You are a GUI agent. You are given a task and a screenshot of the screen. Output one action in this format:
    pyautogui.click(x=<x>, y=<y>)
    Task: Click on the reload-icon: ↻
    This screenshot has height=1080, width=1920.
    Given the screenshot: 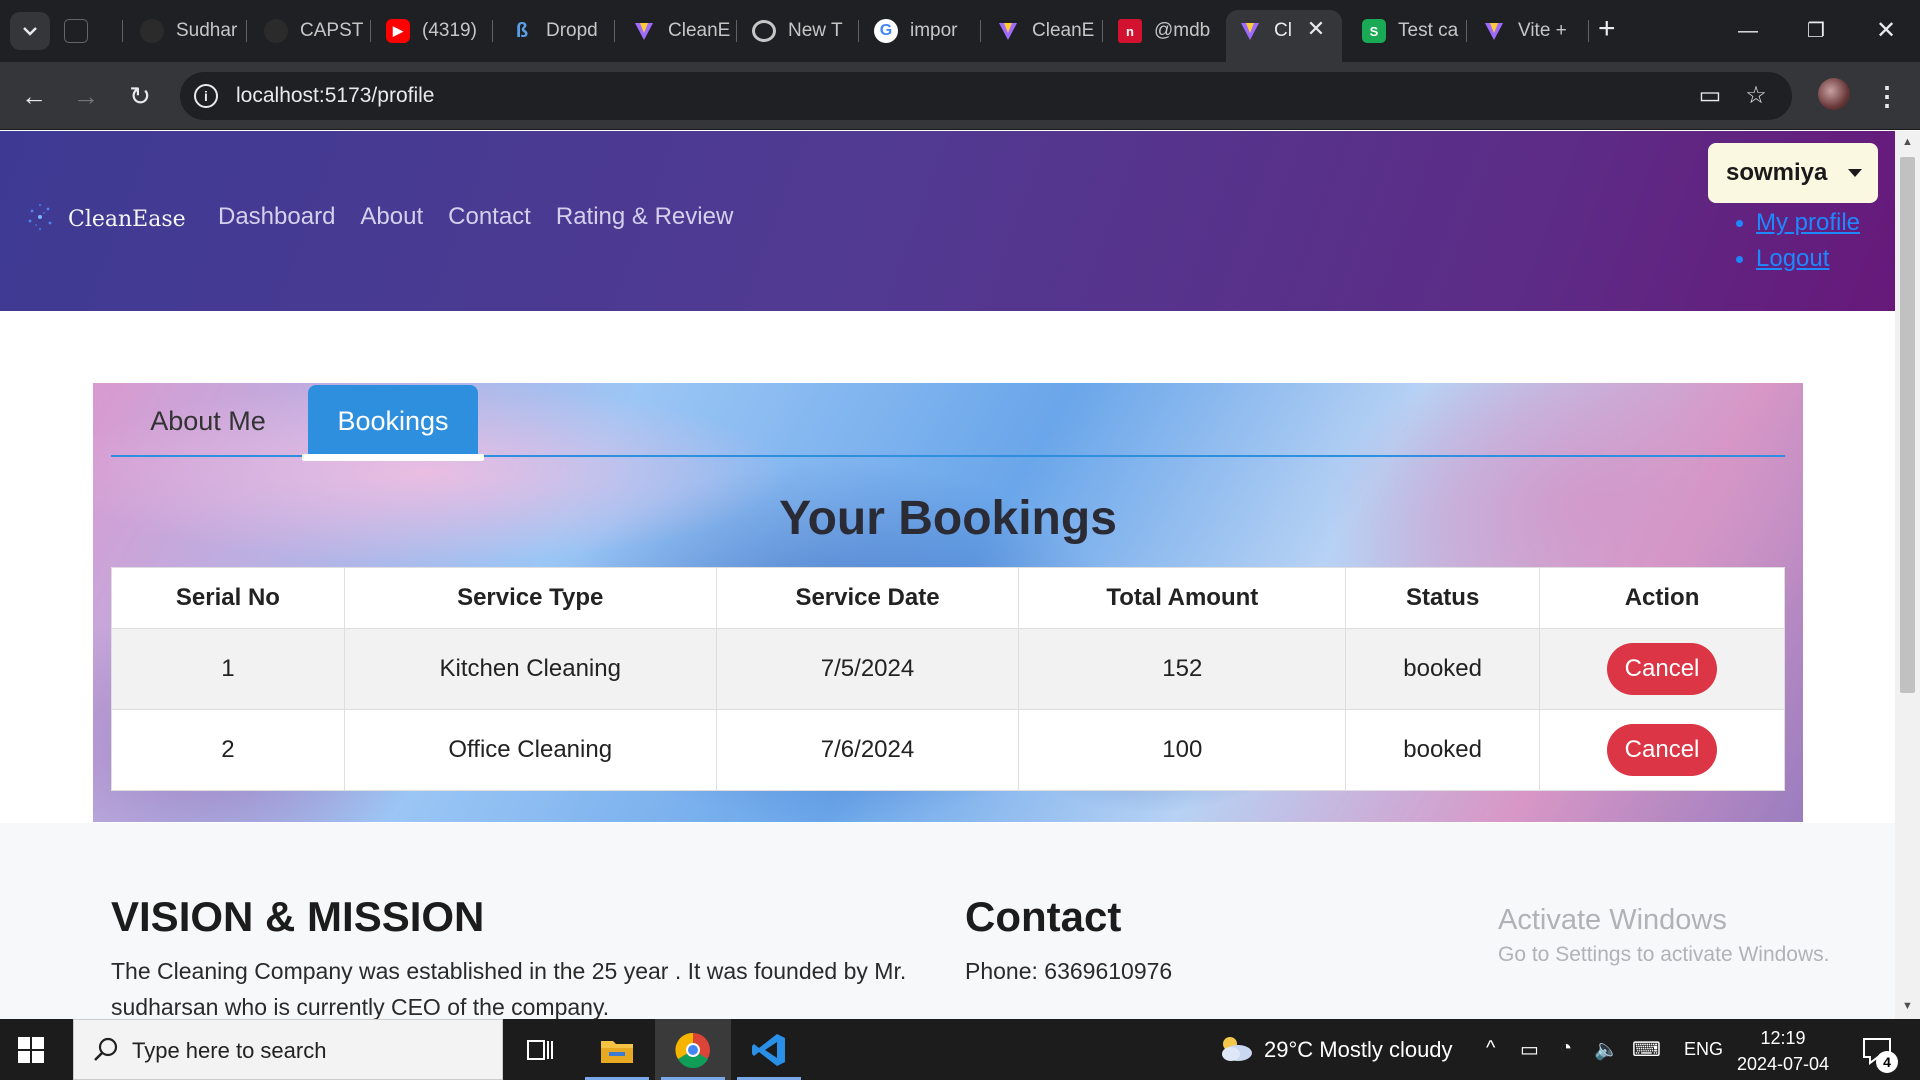 What is the action you would take?
    pyautogui.click(x=140, y=96)
    